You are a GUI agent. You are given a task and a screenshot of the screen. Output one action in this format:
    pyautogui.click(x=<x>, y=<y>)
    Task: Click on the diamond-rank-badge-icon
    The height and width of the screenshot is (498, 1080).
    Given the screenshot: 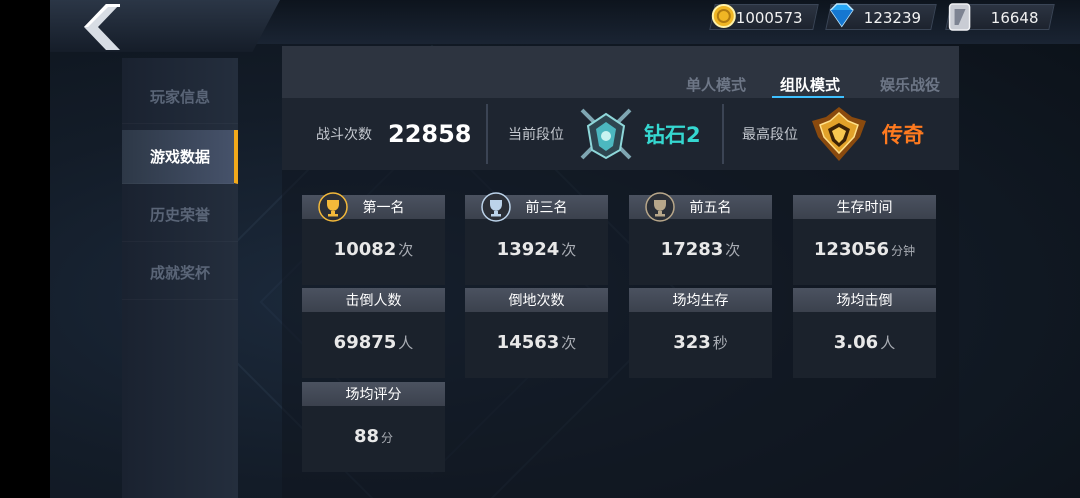 What is the action you would take?
    pyautogui.click(x=606, y=134)
    